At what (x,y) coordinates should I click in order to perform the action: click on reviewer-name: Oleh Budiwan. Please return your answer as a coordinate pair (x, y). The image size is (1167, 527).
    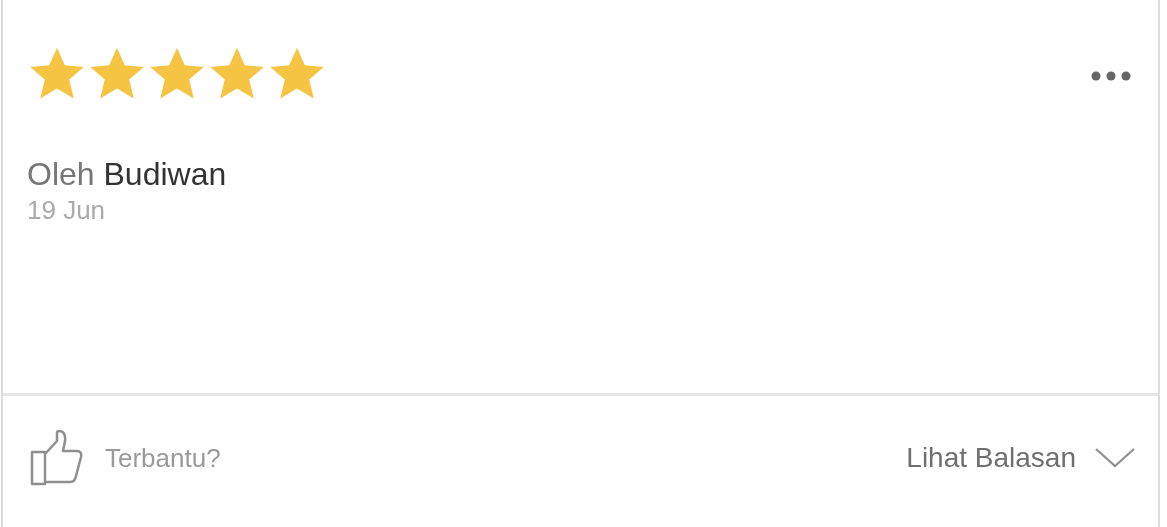
    Looking at the image, I should click on (127, 174).